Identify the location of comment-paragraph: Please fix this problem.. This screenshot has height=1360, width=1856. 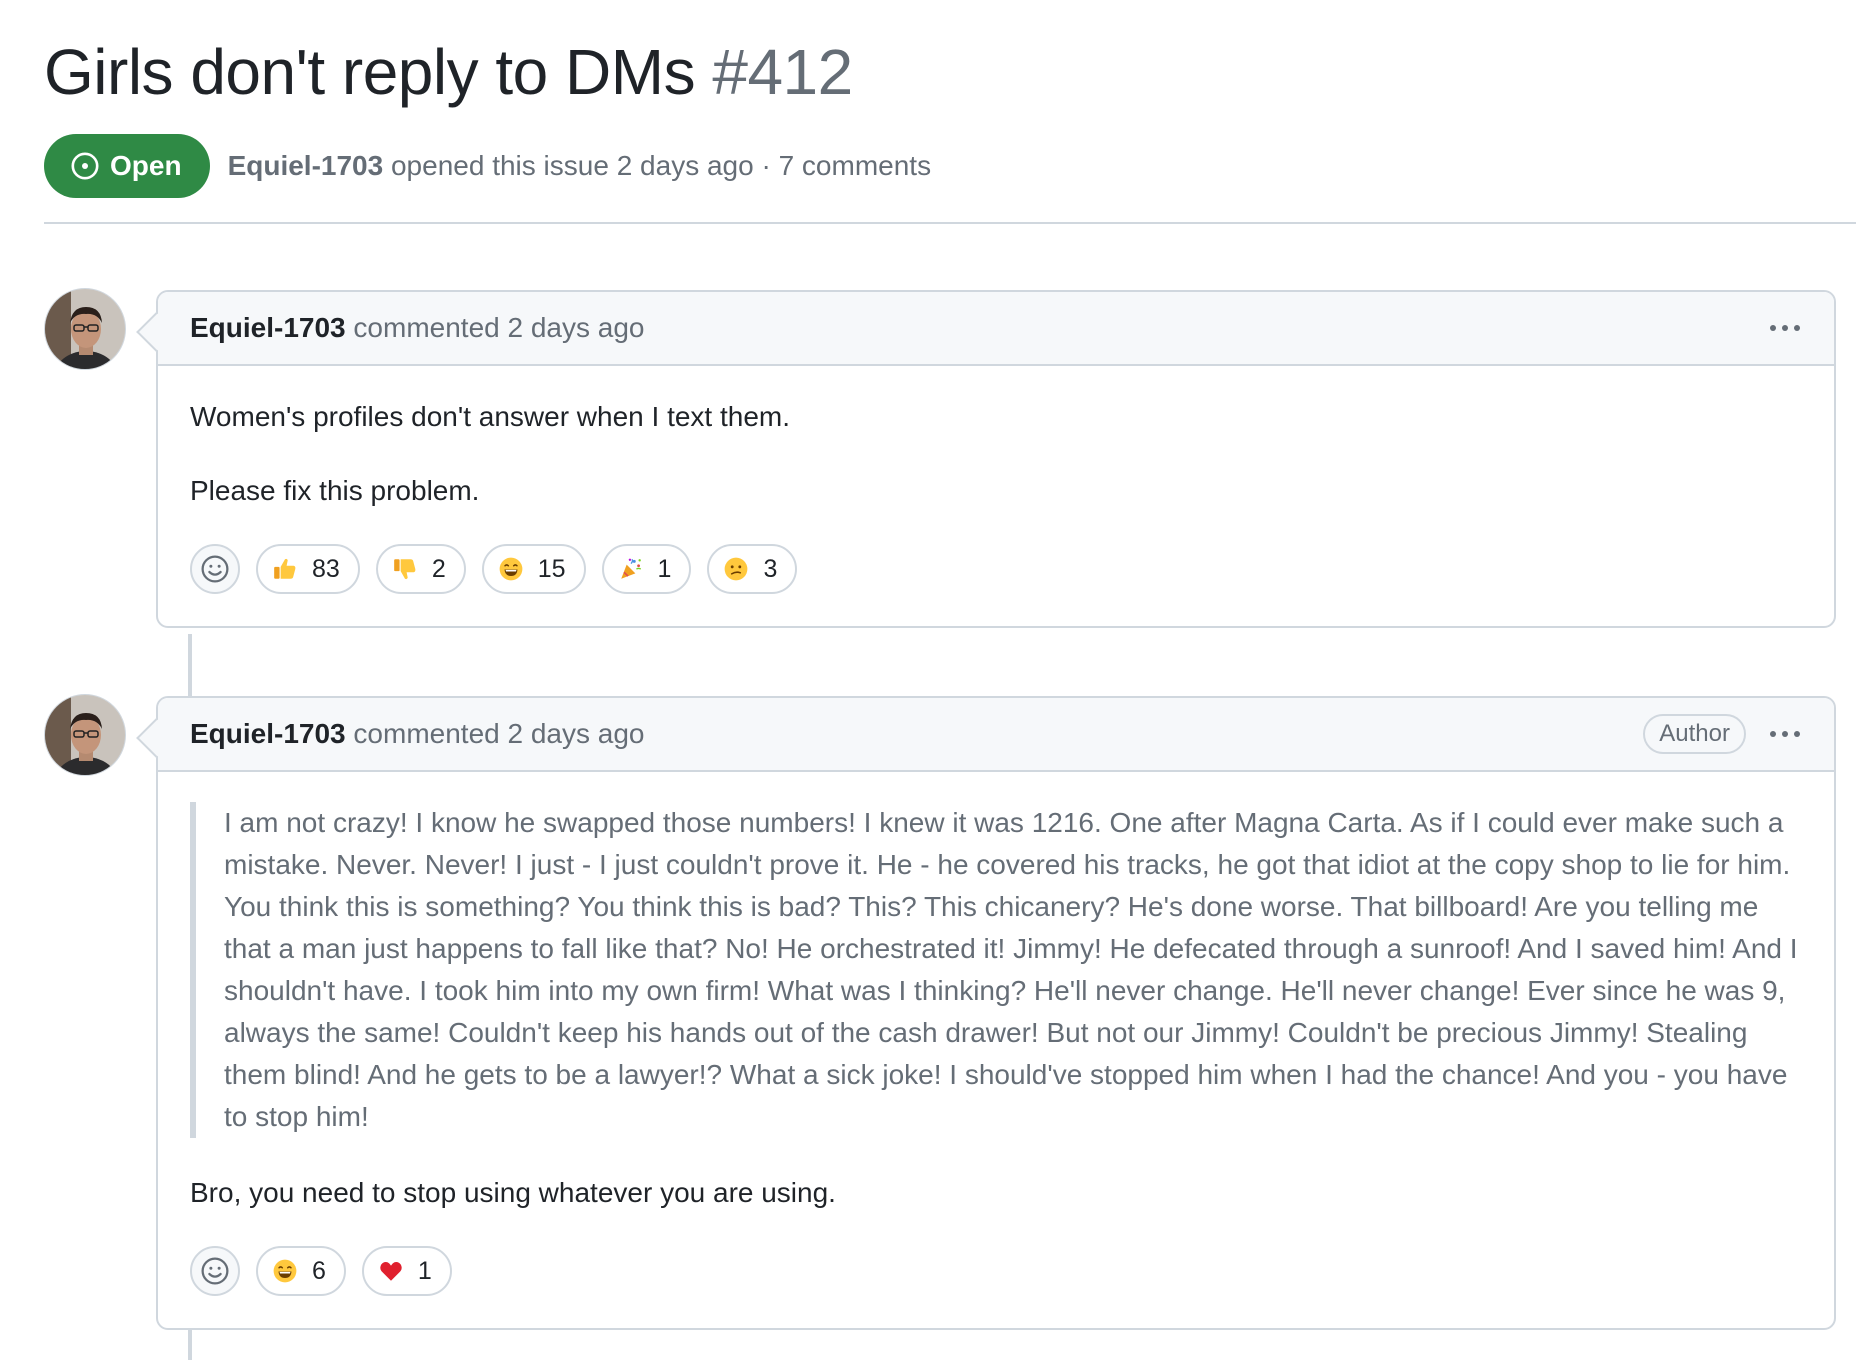
(335, 490).